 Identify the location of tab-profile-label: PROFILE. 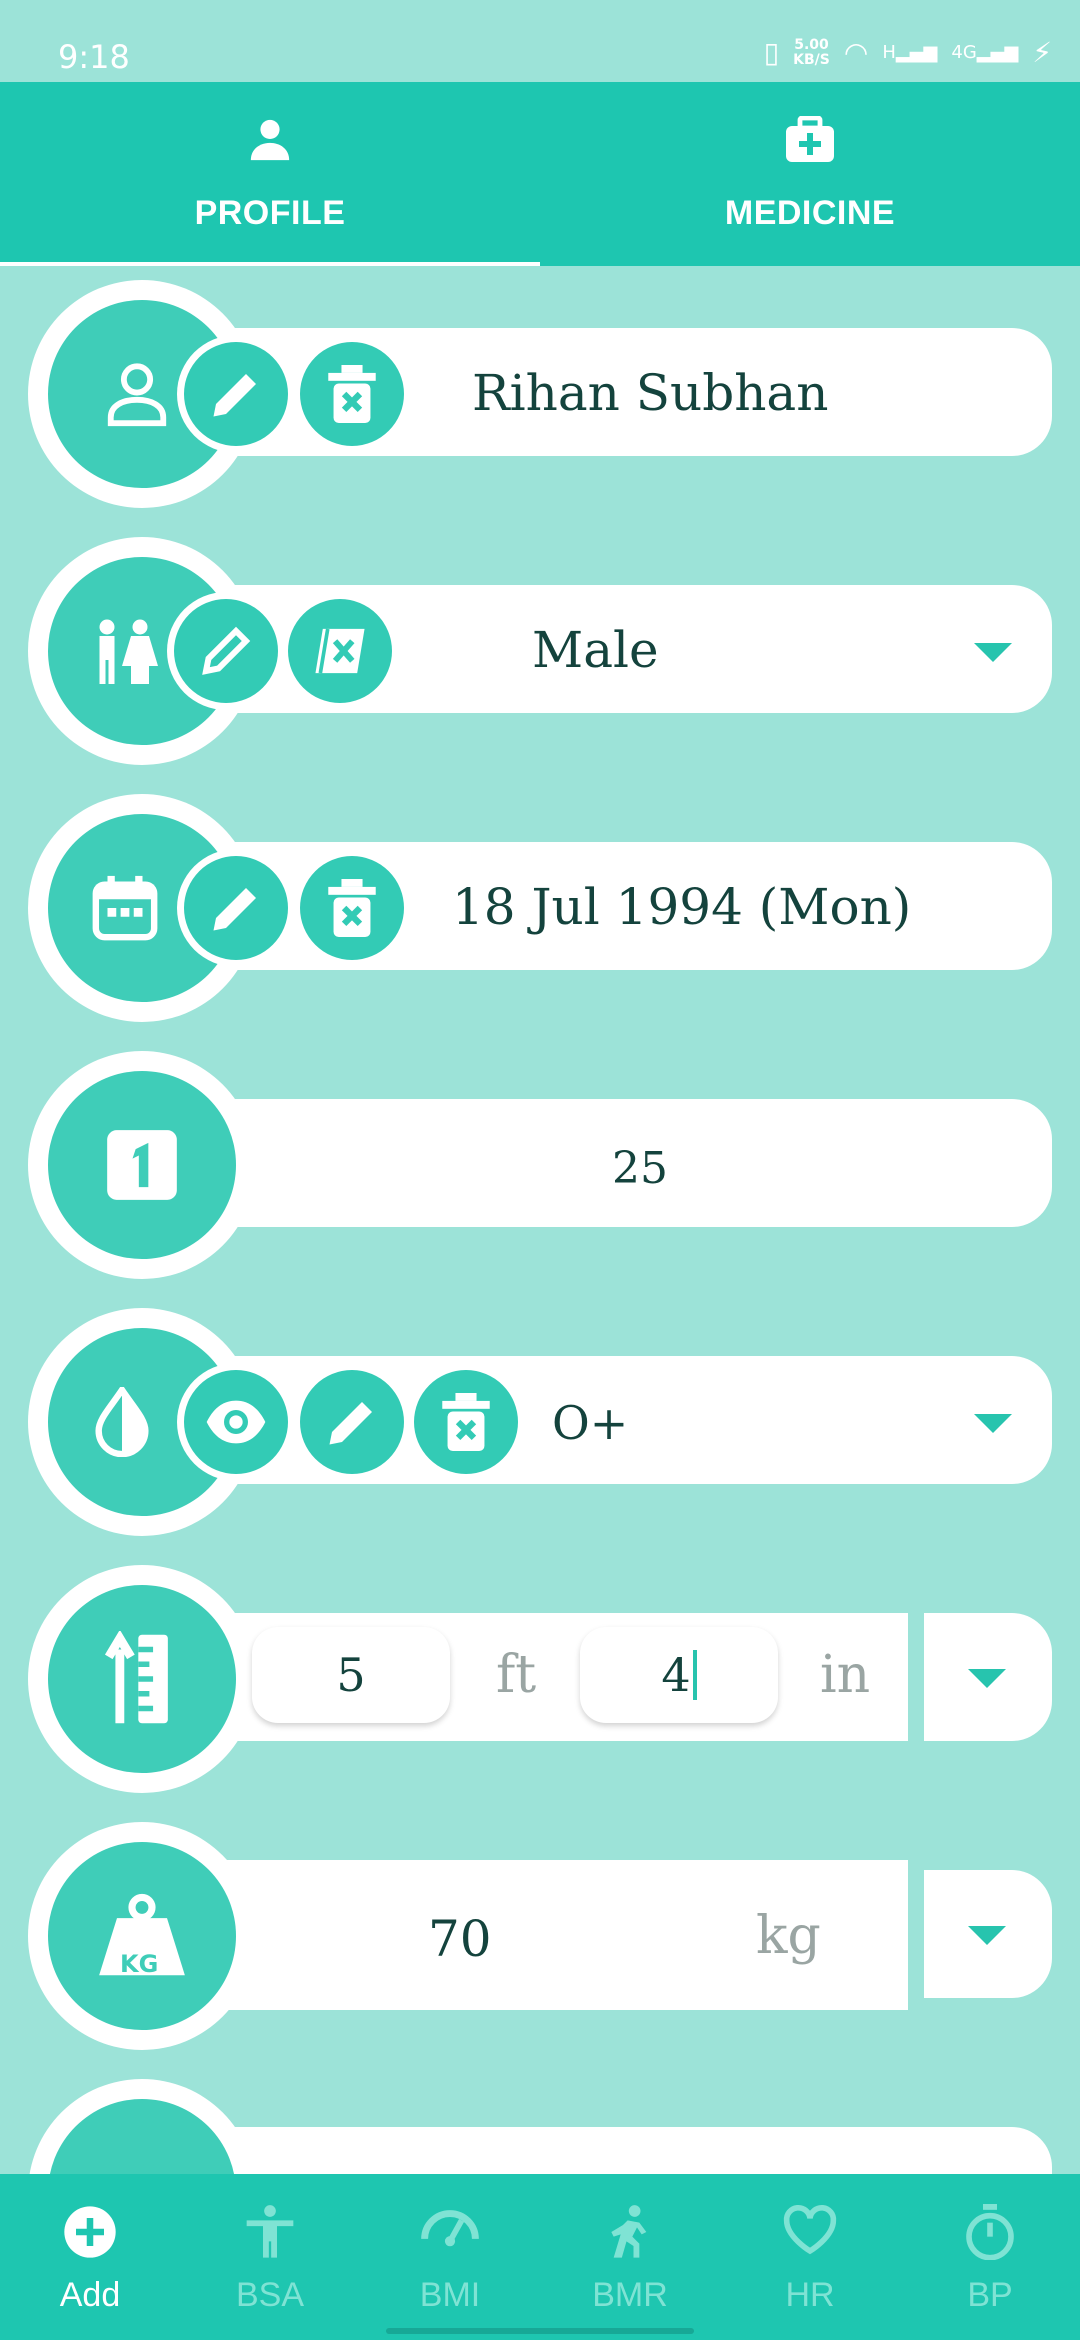
(270, 213).